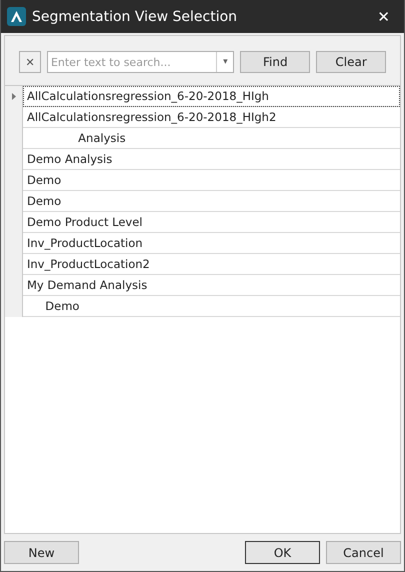 This screenshot has width=405, height=572. What do you see at coordinates (211, 138) in the screenshot?
I see `list-item: Analysis` at bounding box center [211, 138].